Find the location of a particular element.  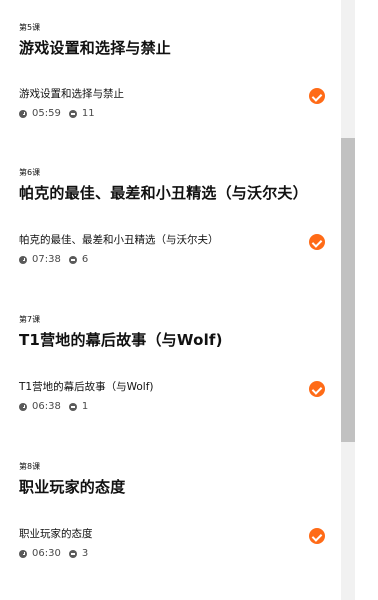

lesson-video-item: T1营地的幕后故事（与Wolf) 06:38 1 is located at coordinates (172, 398).